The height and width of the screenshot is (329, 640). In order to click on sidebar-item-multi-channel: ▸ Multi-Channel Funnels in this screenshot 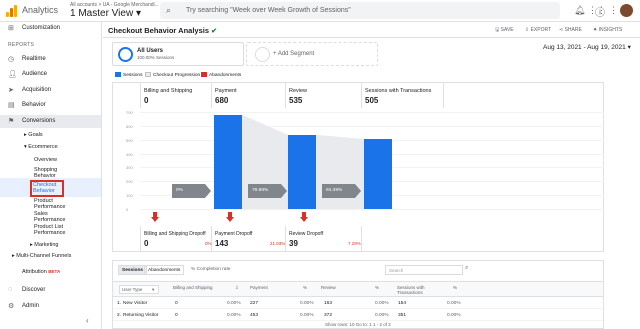, I will do `click(42, 256)`.